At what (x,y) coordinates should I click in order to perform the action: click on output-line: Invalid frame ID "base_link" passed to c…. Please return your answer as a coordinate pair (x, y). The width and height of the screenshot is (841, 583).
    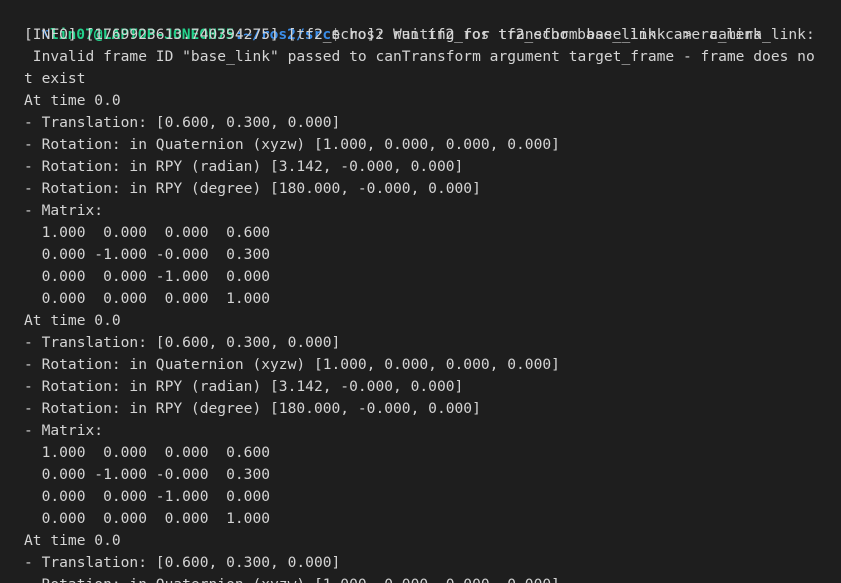
    Looking at the image, I should click on (419, 56).